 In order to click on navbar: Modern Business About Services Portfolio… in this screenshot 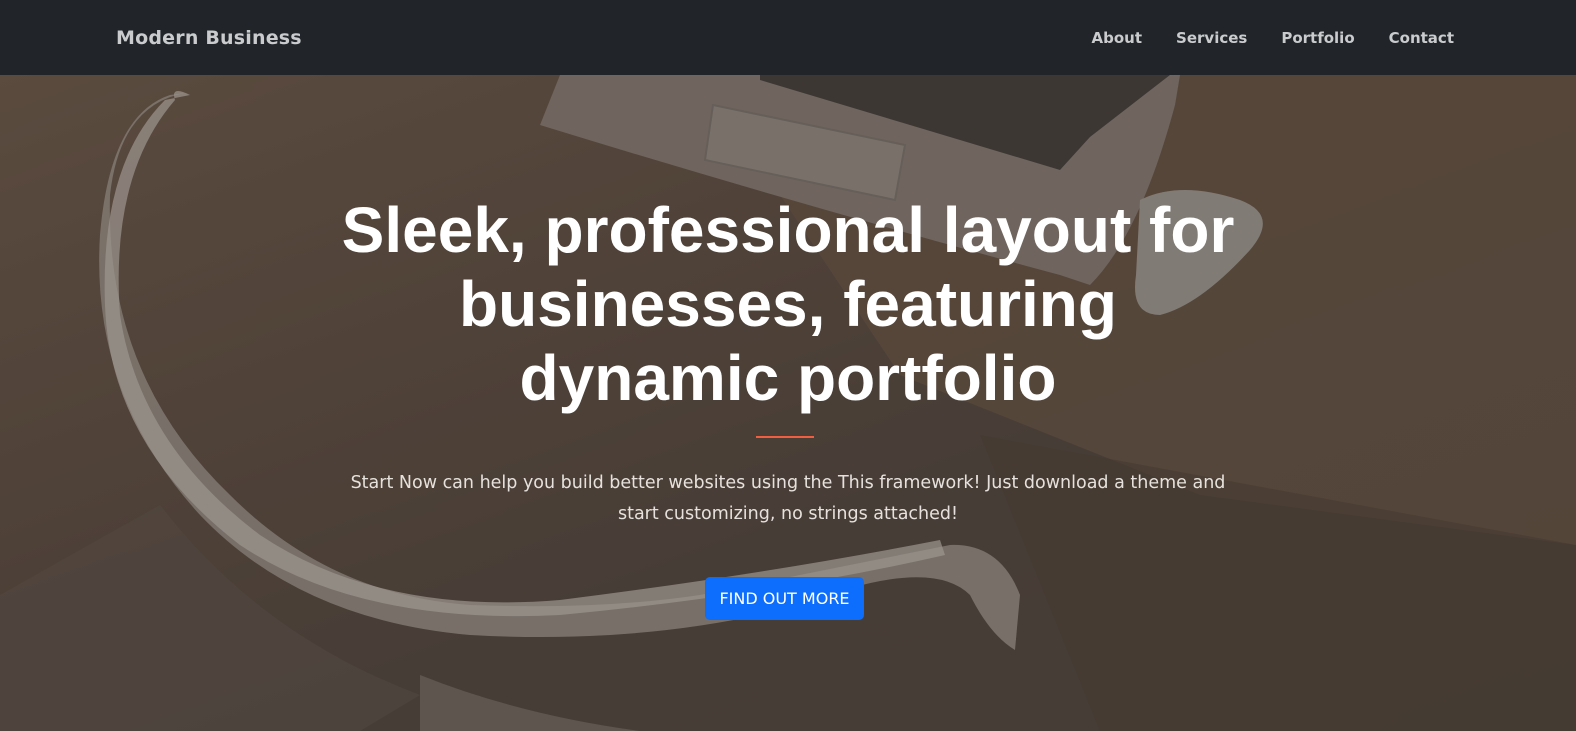, I will do `click(788, 37)`.